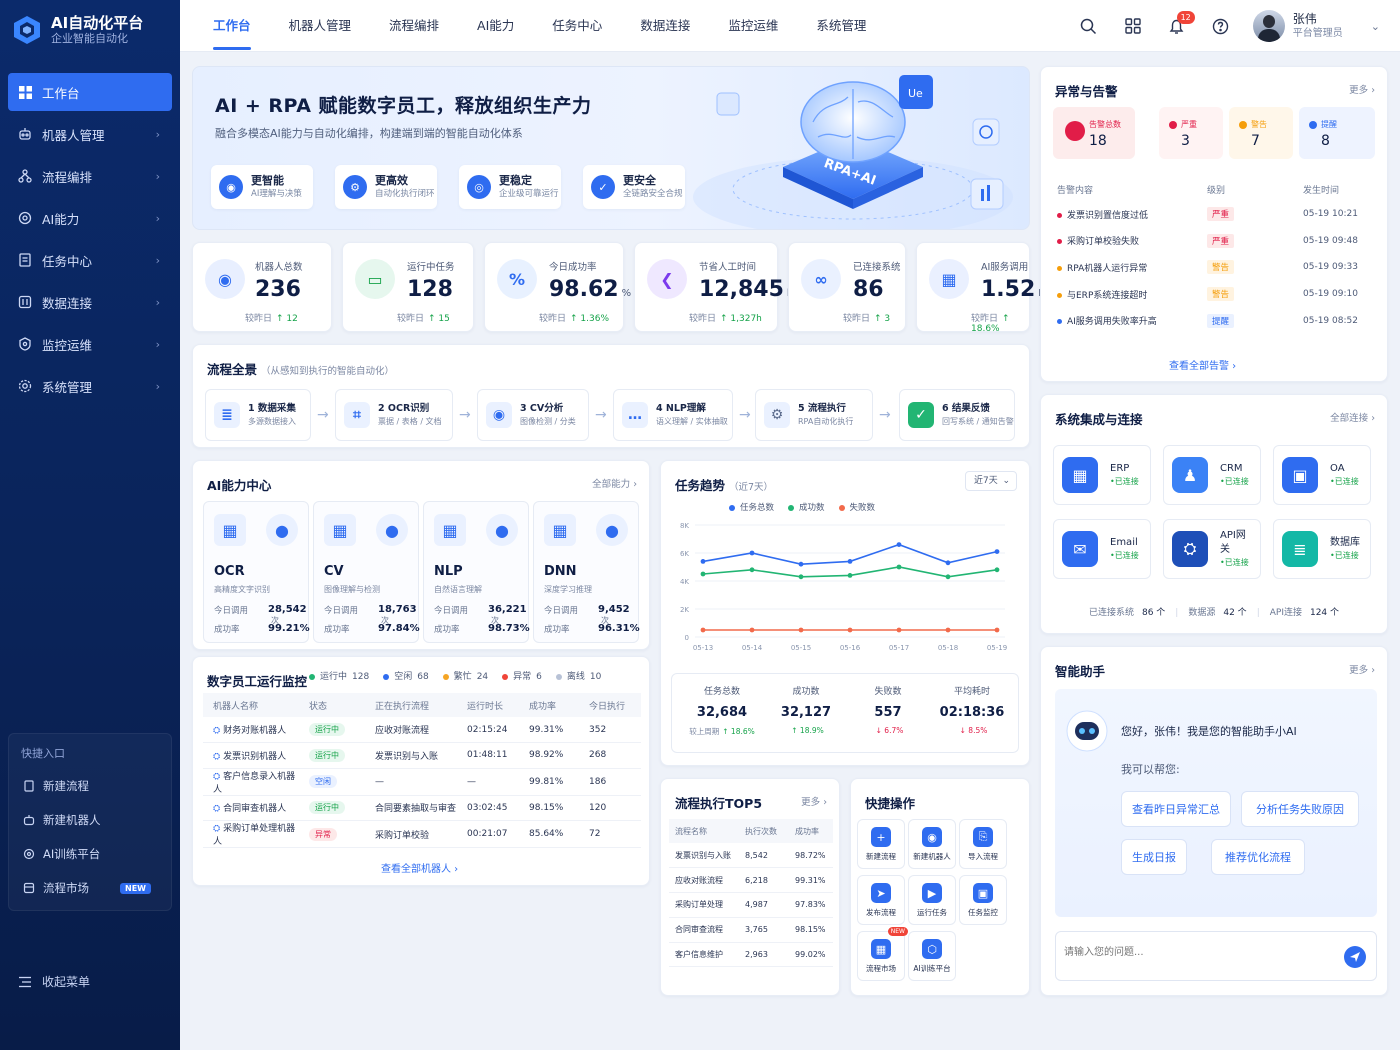 The height and width of the screenshot is (1050, 1400). I want to click on scan-icon: ⌗, so click(357, 415).